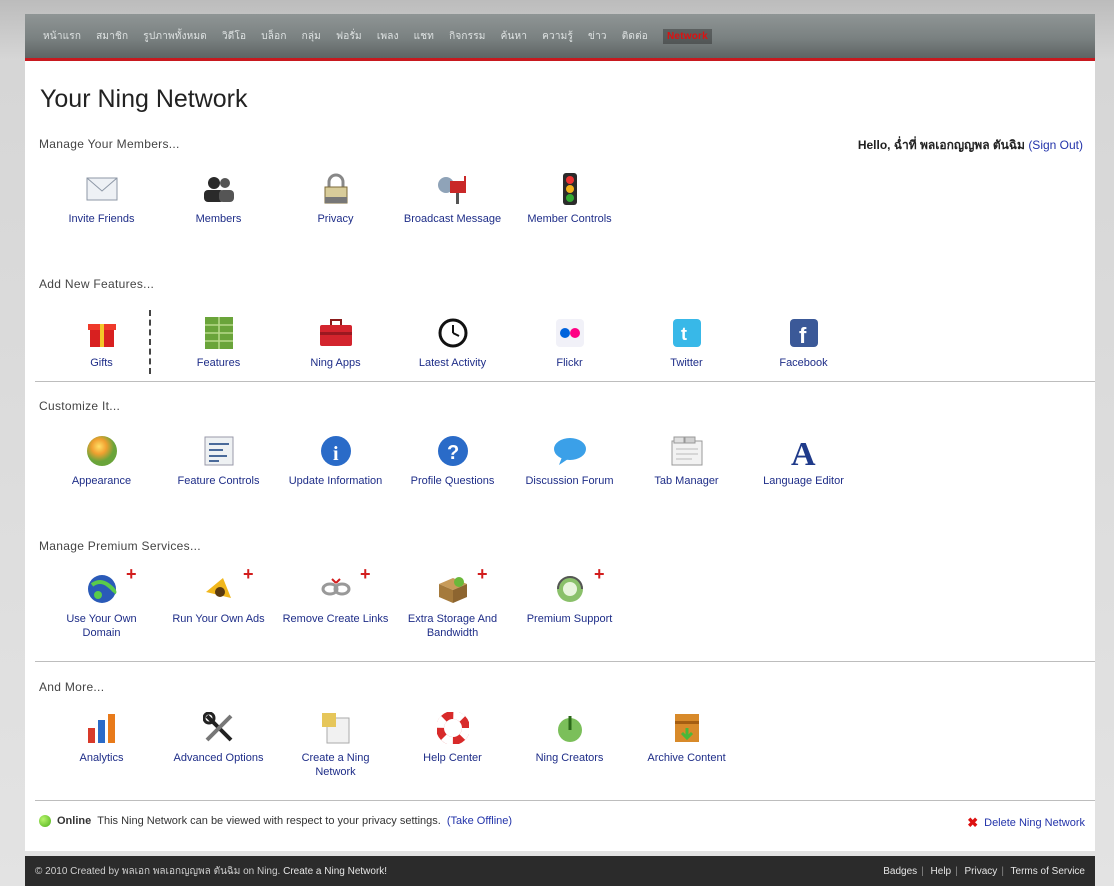 The image size is (1114, 886). I want to click on footer-badges-link: Badges, so click(900, 871).